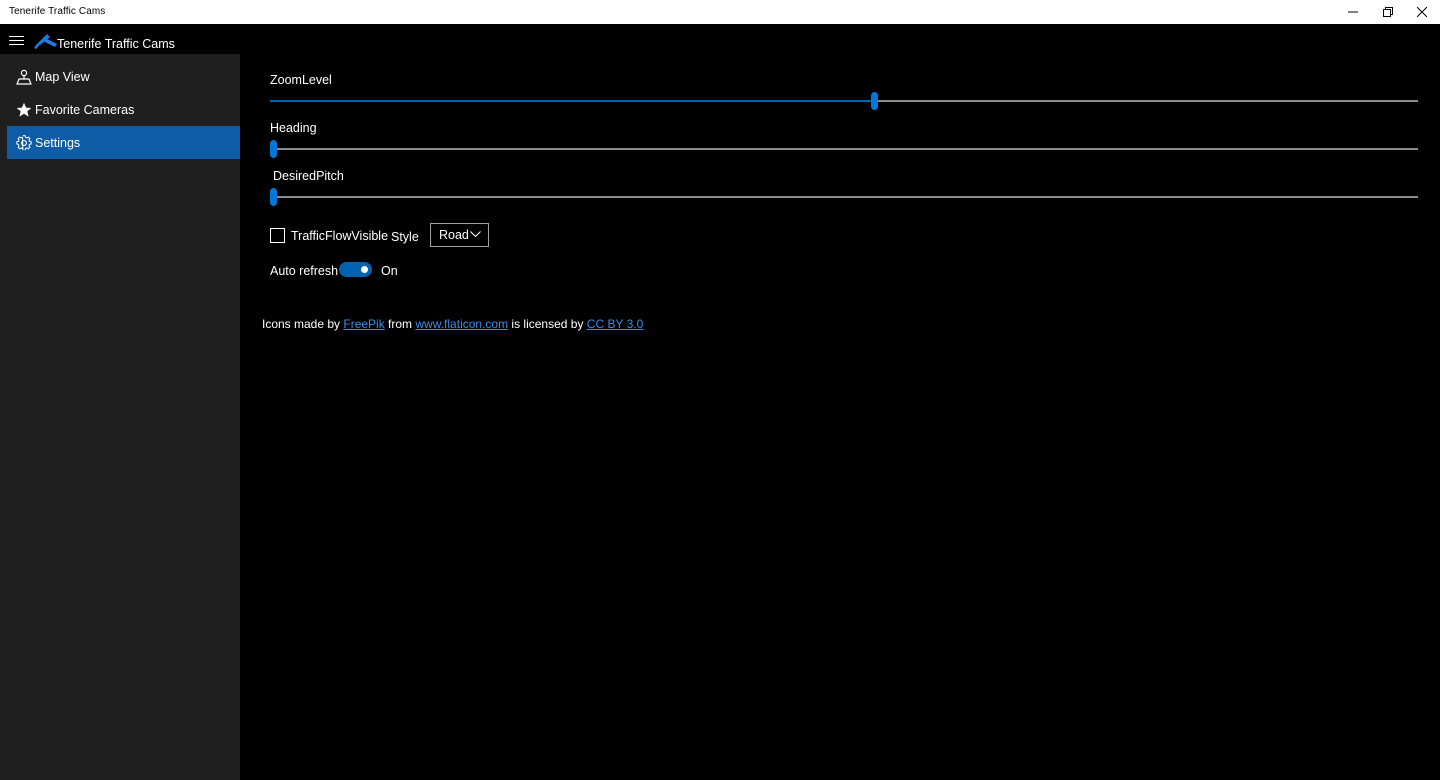 The image size is (1440, 780). Describe the element at coordinates (62, 76) in the screenshot. I see `sidebar-item-label: Map View` at that location.